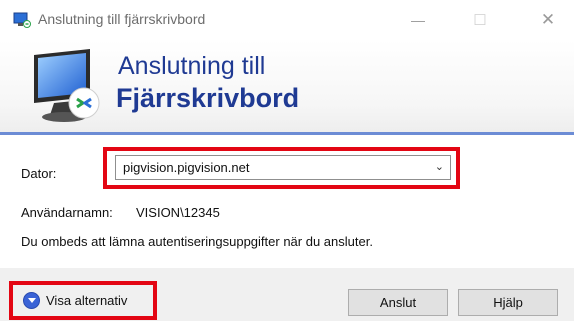 The width and height of the screenshot is (574, 321). I want to click on minimize-button: —, so click(418, 20).